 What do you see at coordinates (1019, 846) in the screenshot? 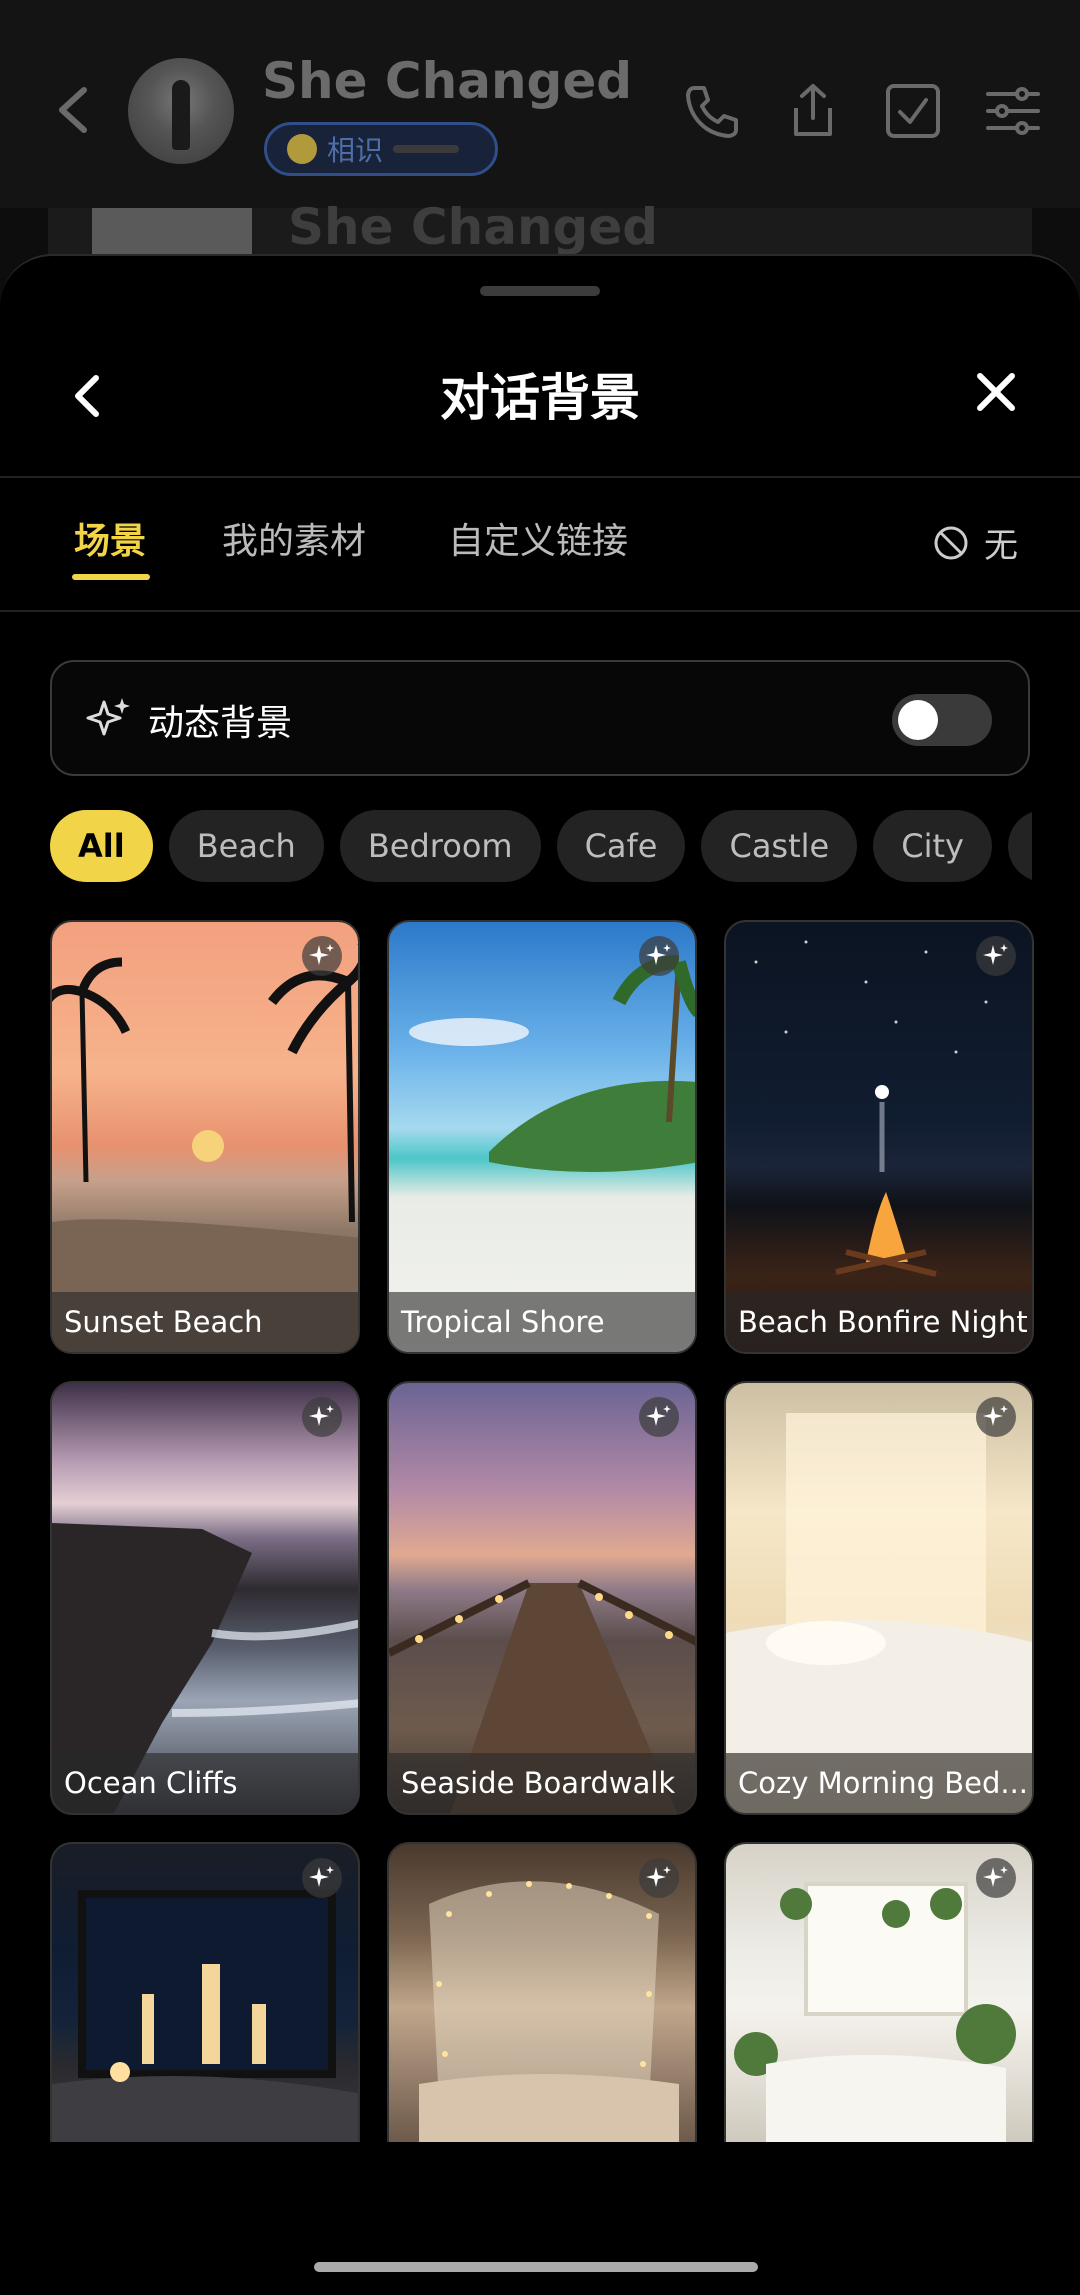
I see `chip-more: C` at bounding box center [1019, 846].